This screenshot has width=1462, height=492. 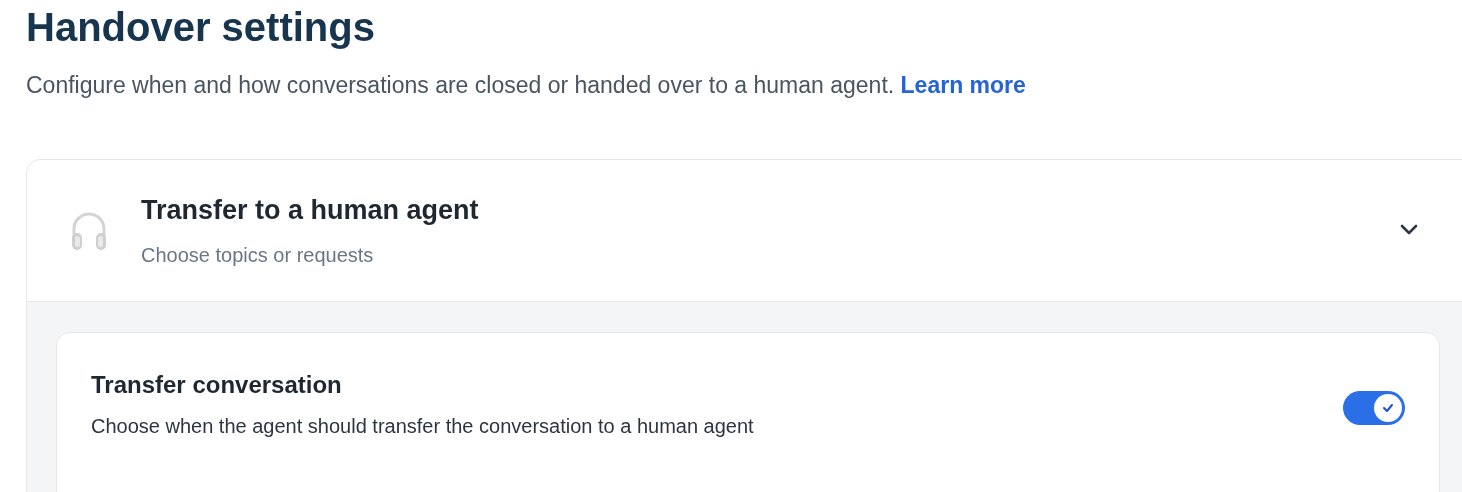 I want to click on page-title: Handover settings, so click(x=201, y=27).